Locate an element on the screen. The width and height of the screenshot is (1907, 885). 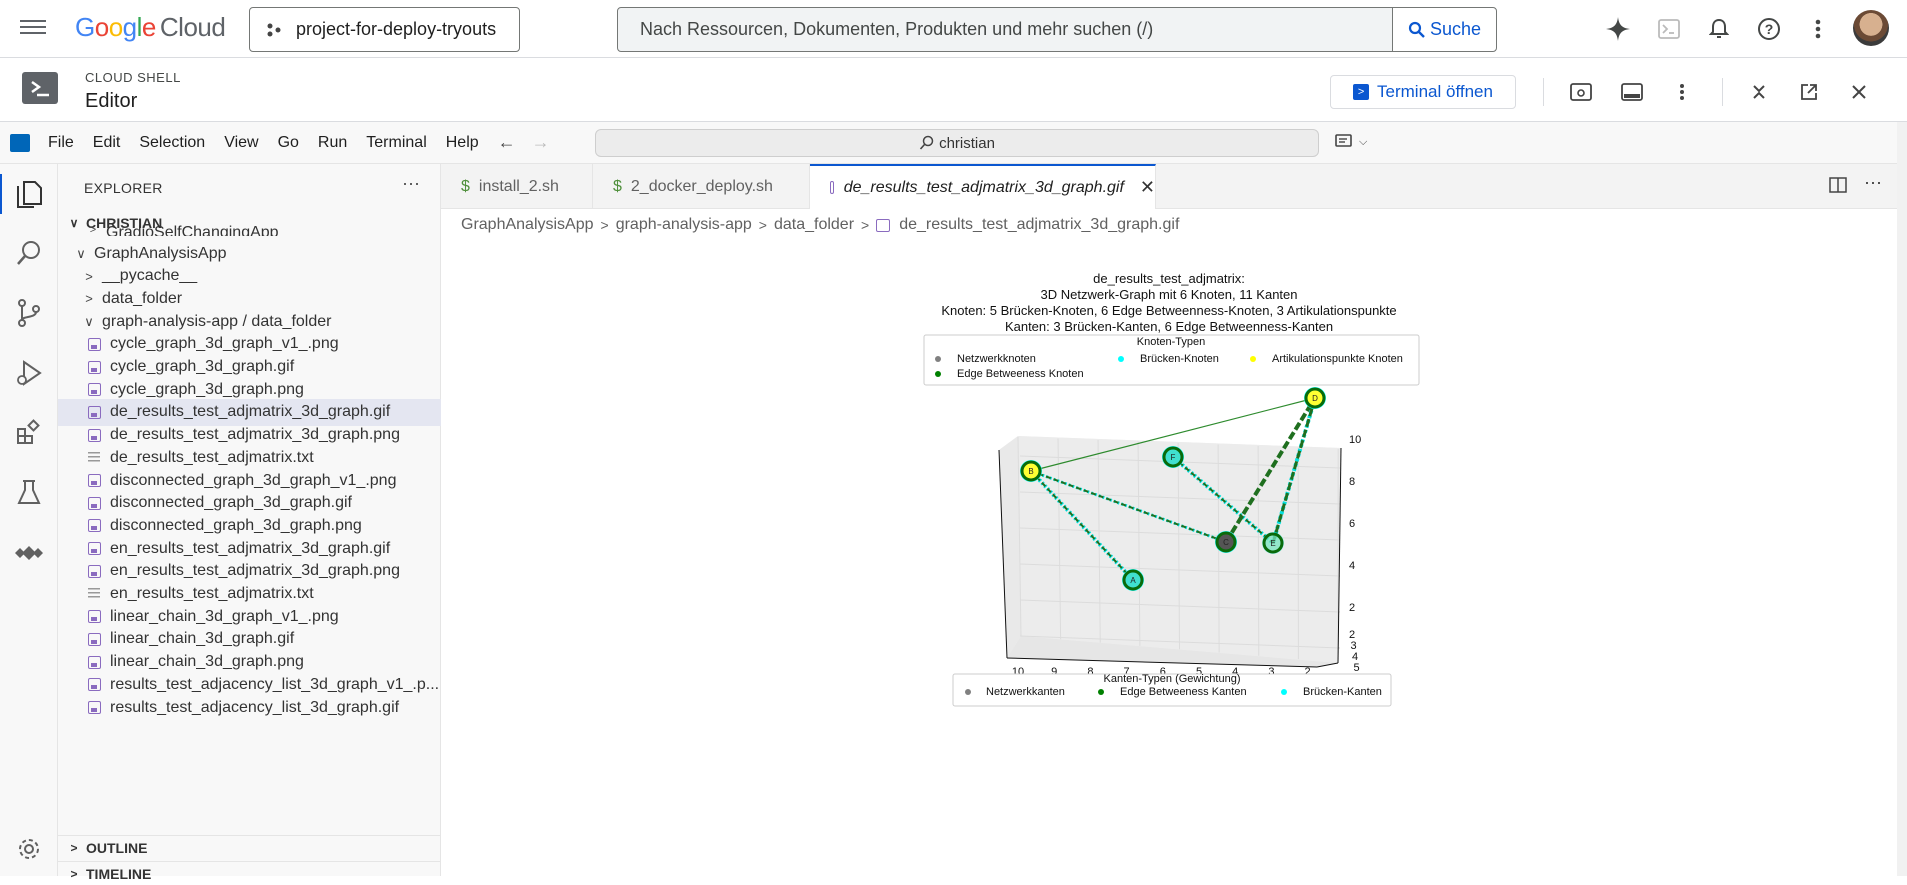
notifications-icon is located at coordinates (1719, 29).